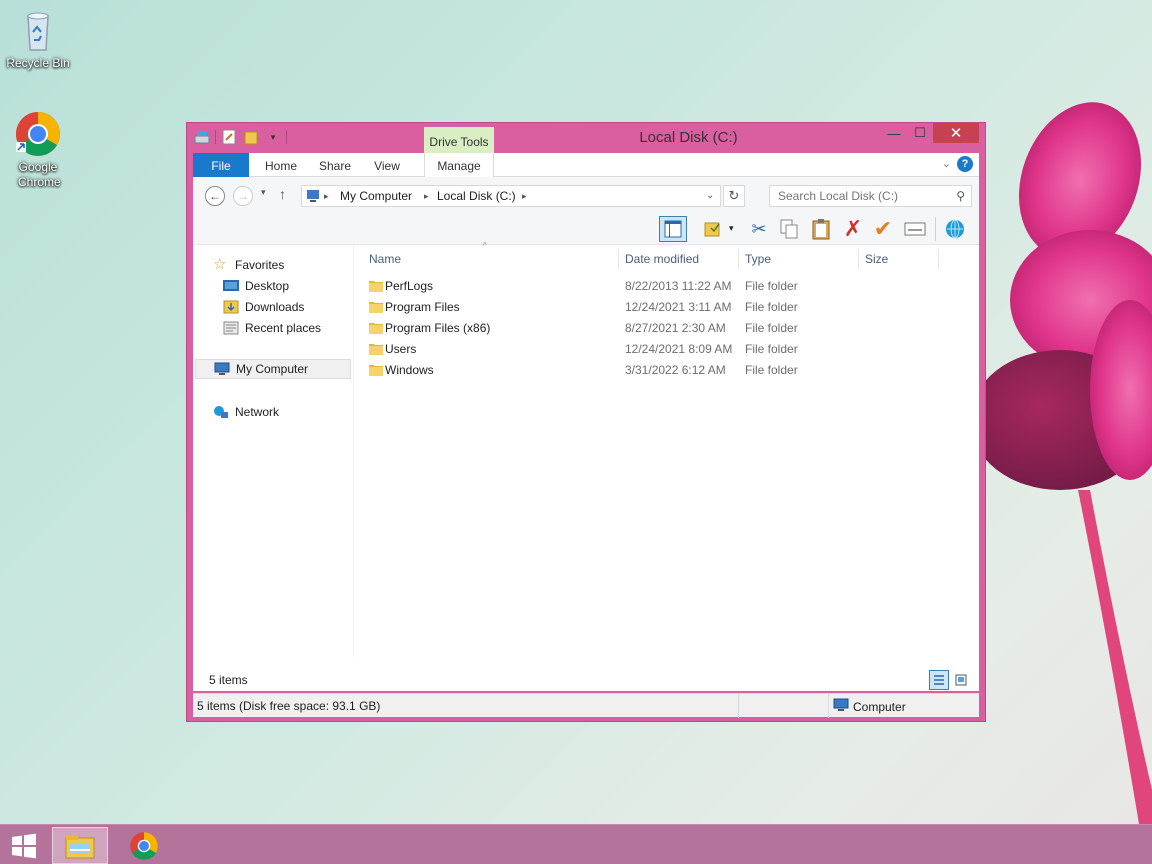 The width and height of the screenshot is (1152, 864). Describe the element at coordinates (38, 30) in the screenshot. I see `recycle-bin-icon` at that location.